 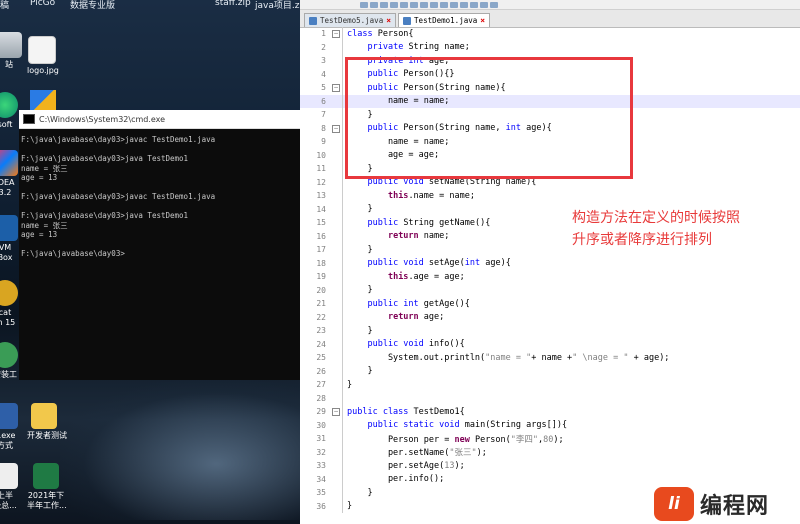 I want to click on microsoft-edge-icon: soft, so click(x=10, y=111).